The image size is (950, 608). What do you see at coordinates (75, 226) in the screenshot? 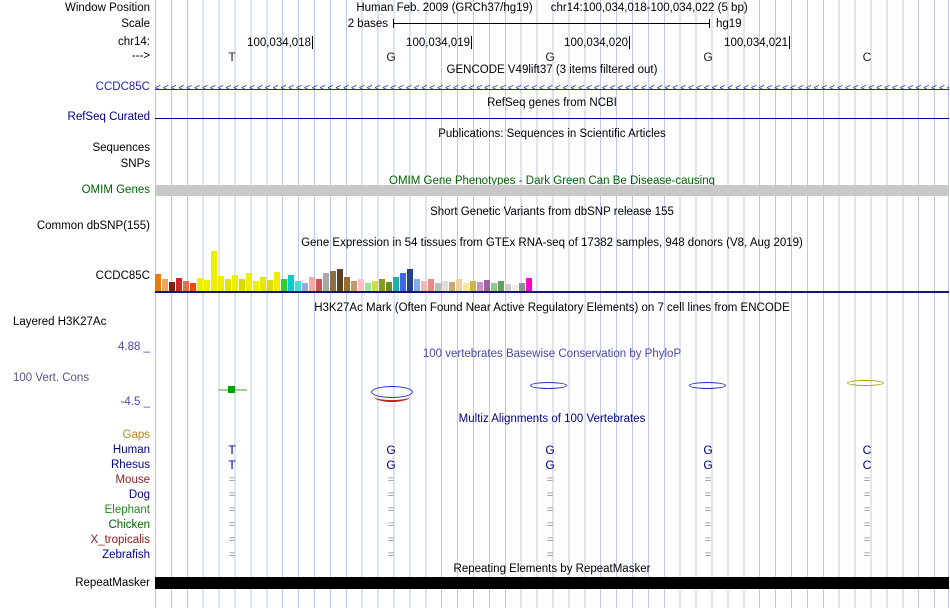
I see `dbsnp-common-label: Common dbSNP(155)` at bounding box center [75, 226].